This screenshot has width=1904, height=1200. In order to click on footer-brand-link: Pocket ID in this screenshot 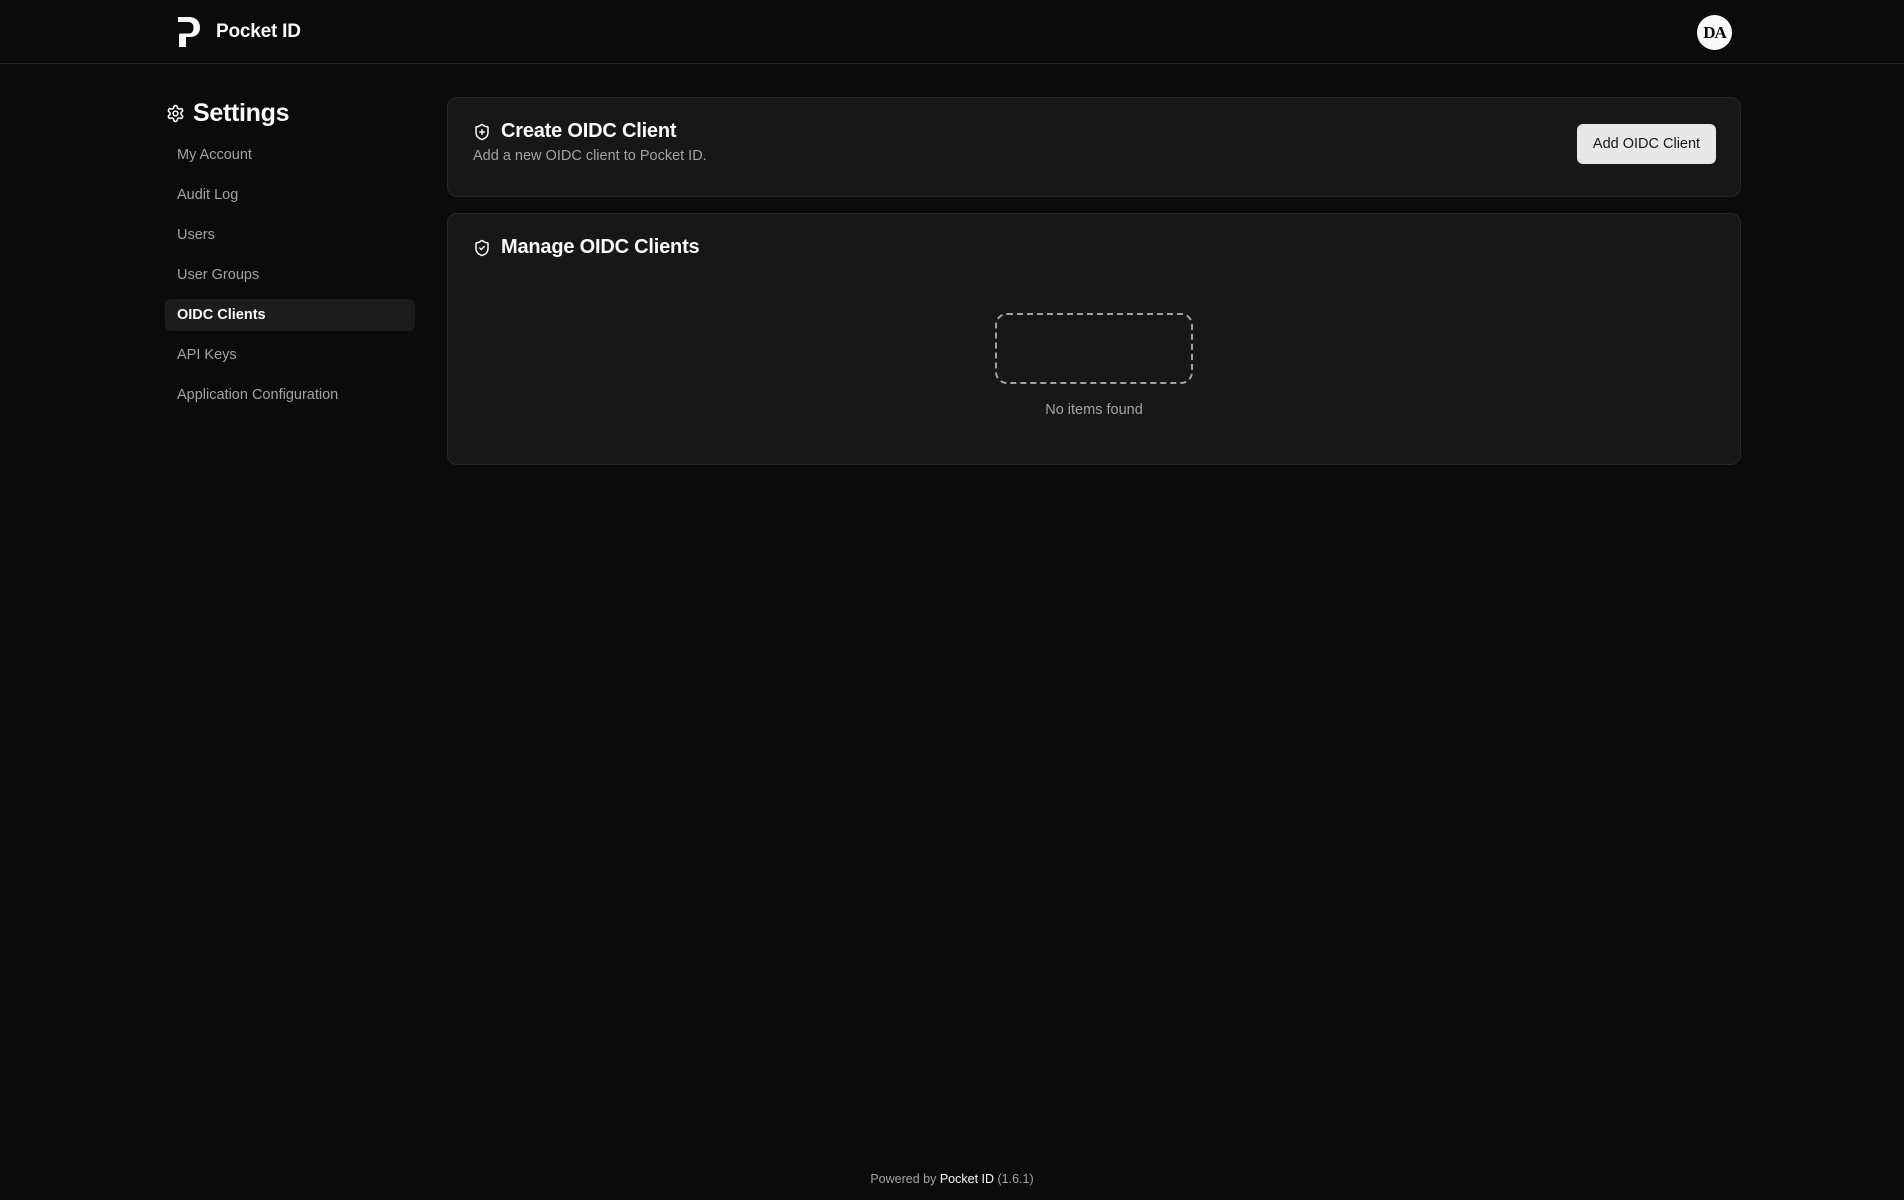, I will do `click(967, 1179)`.